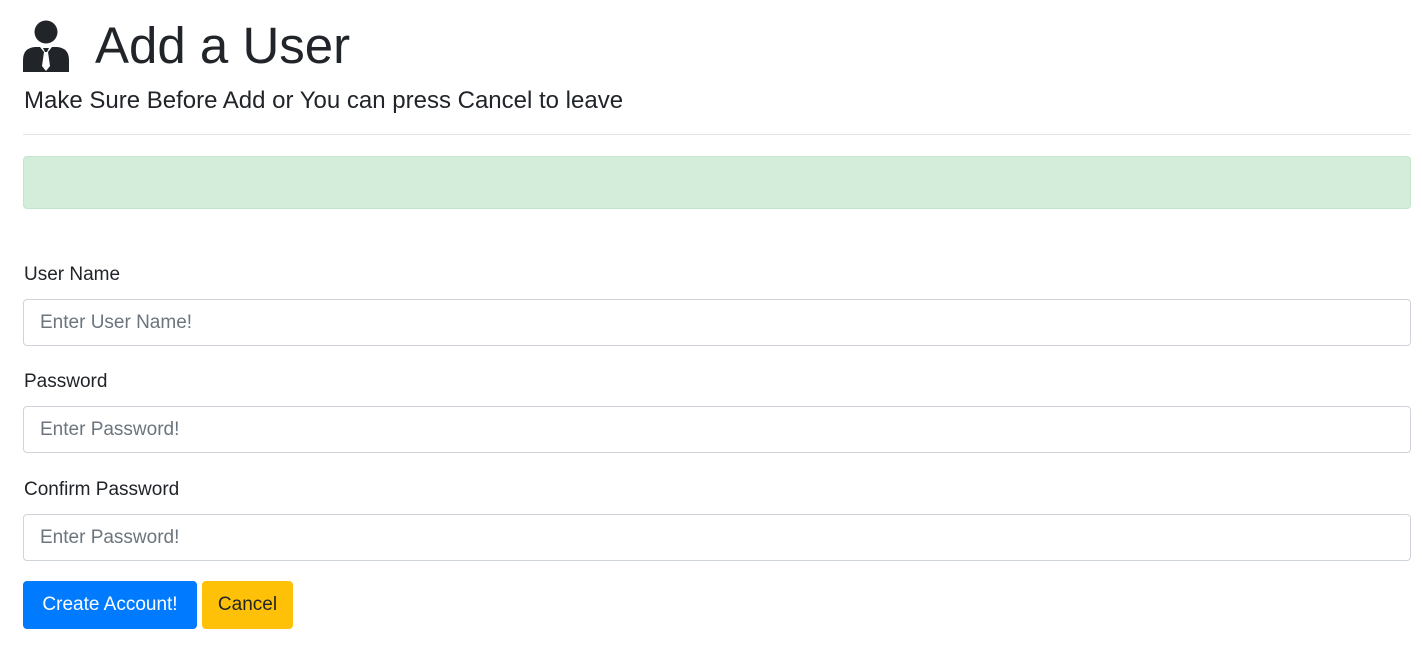  Describe the element at coordinates (717, 182) in the screenshot. I see `success-alert` at that location.